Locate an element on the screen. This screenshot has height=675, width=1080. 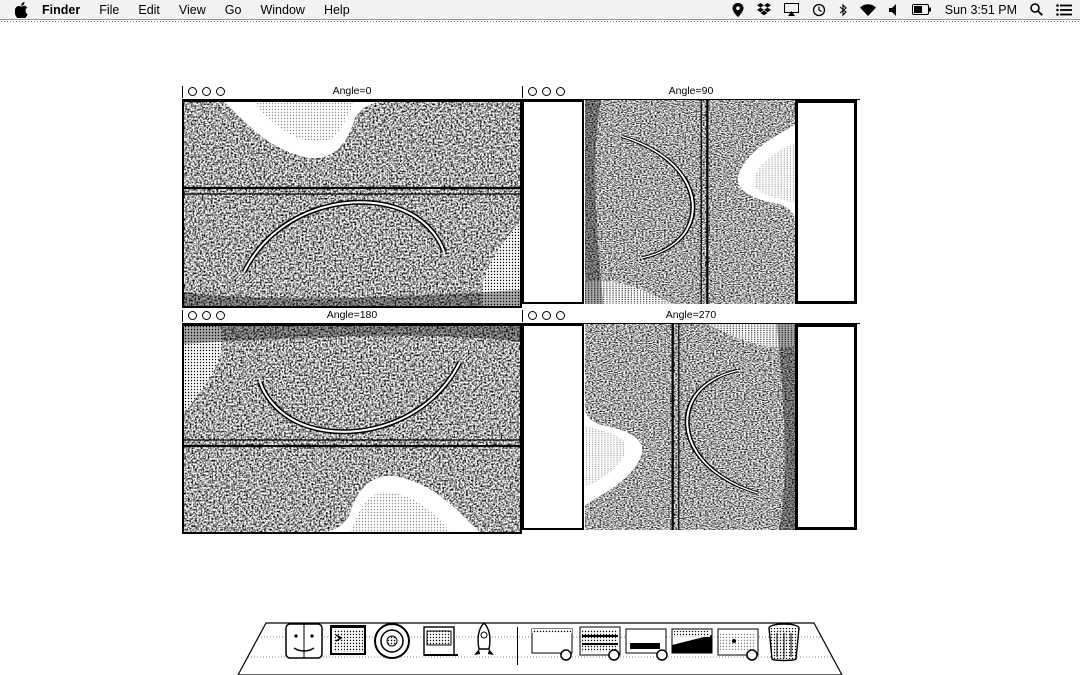
image-window-angle-0: Angle=0 is located at coordinates (352, 196).